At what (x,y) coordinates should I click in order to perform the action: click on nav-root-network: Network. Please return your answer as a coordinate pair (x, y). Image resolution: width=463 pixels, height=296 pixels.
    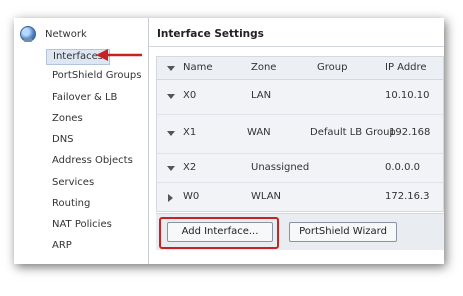
    Looking at the image, I should click on (53, 34).